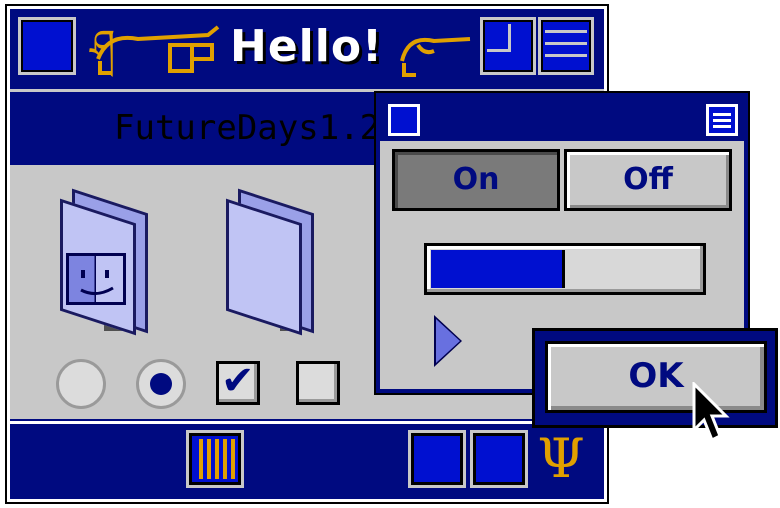 The height and width of the screenshot is (508, 780). I want to click on arrow-cursor-icon, so click(711, 412).